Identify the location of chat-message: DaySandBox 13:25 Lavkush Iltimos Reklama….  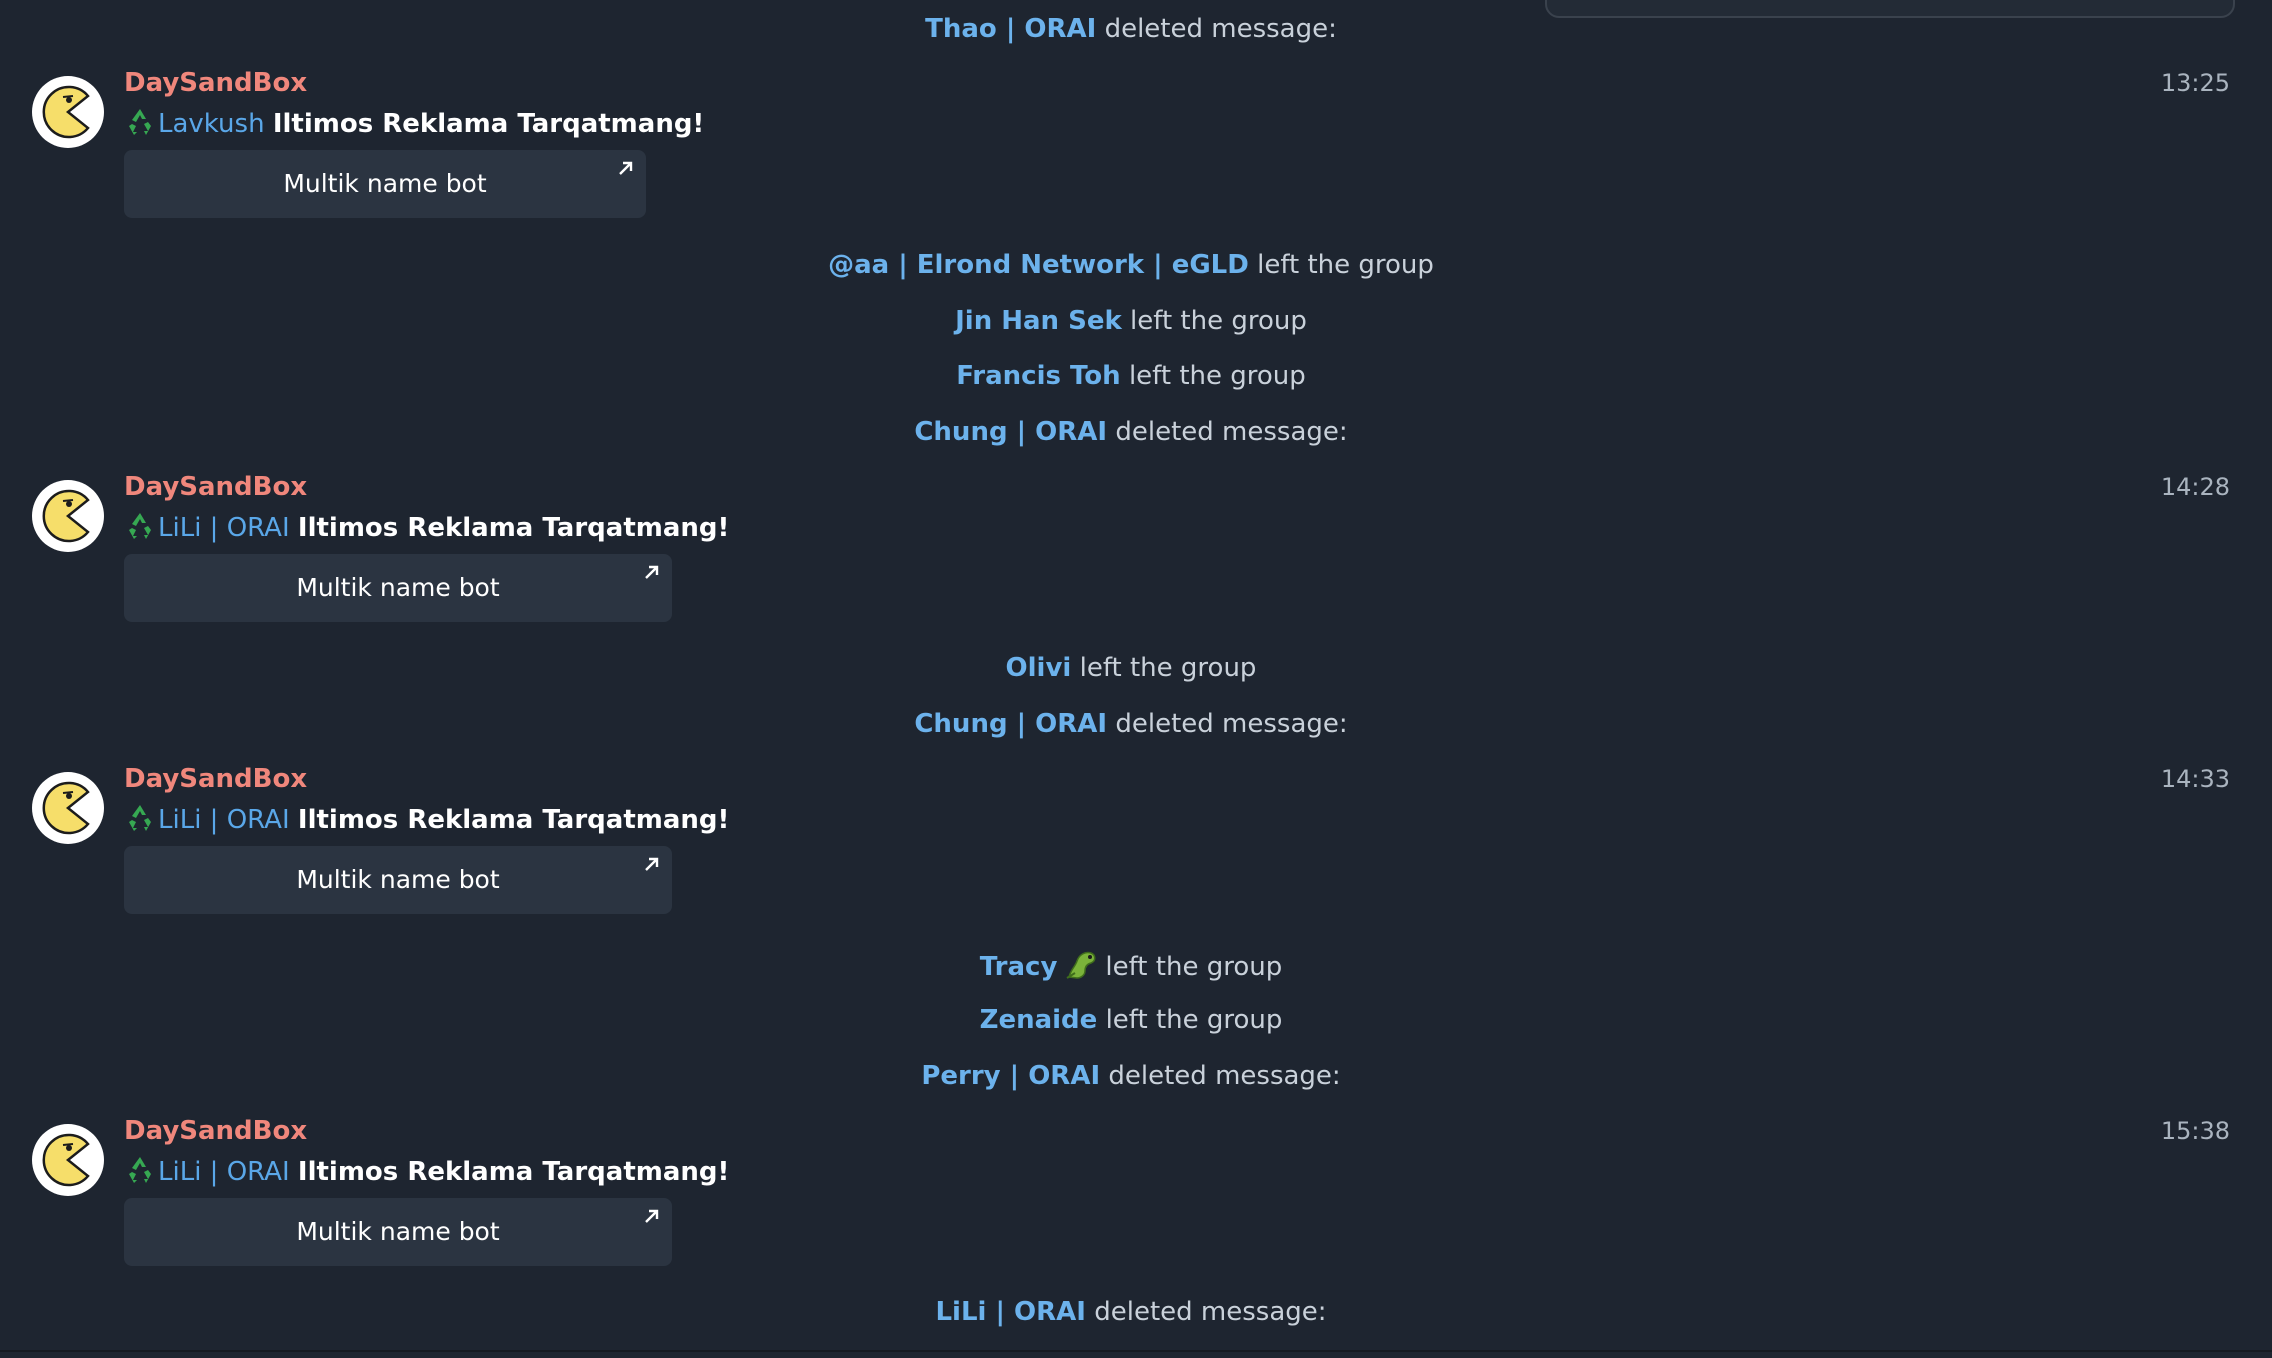
(1136, 146).